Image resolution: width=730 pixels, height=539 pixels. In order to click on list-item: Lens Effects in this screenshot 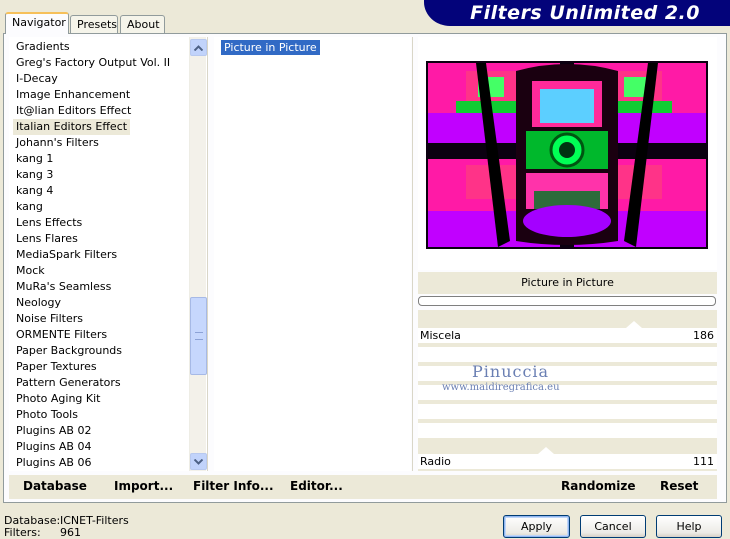, I will do `click(49, 223)`.